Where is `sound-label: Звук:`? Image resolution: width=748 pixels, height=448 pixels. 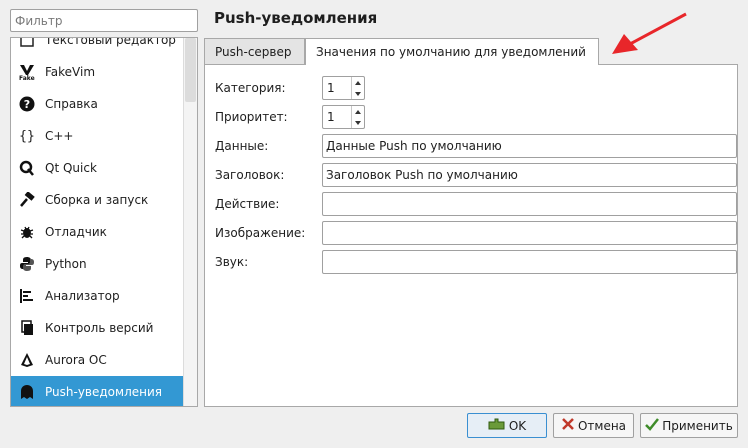 sound-label: Звук: is located at coordinates (232, 262).